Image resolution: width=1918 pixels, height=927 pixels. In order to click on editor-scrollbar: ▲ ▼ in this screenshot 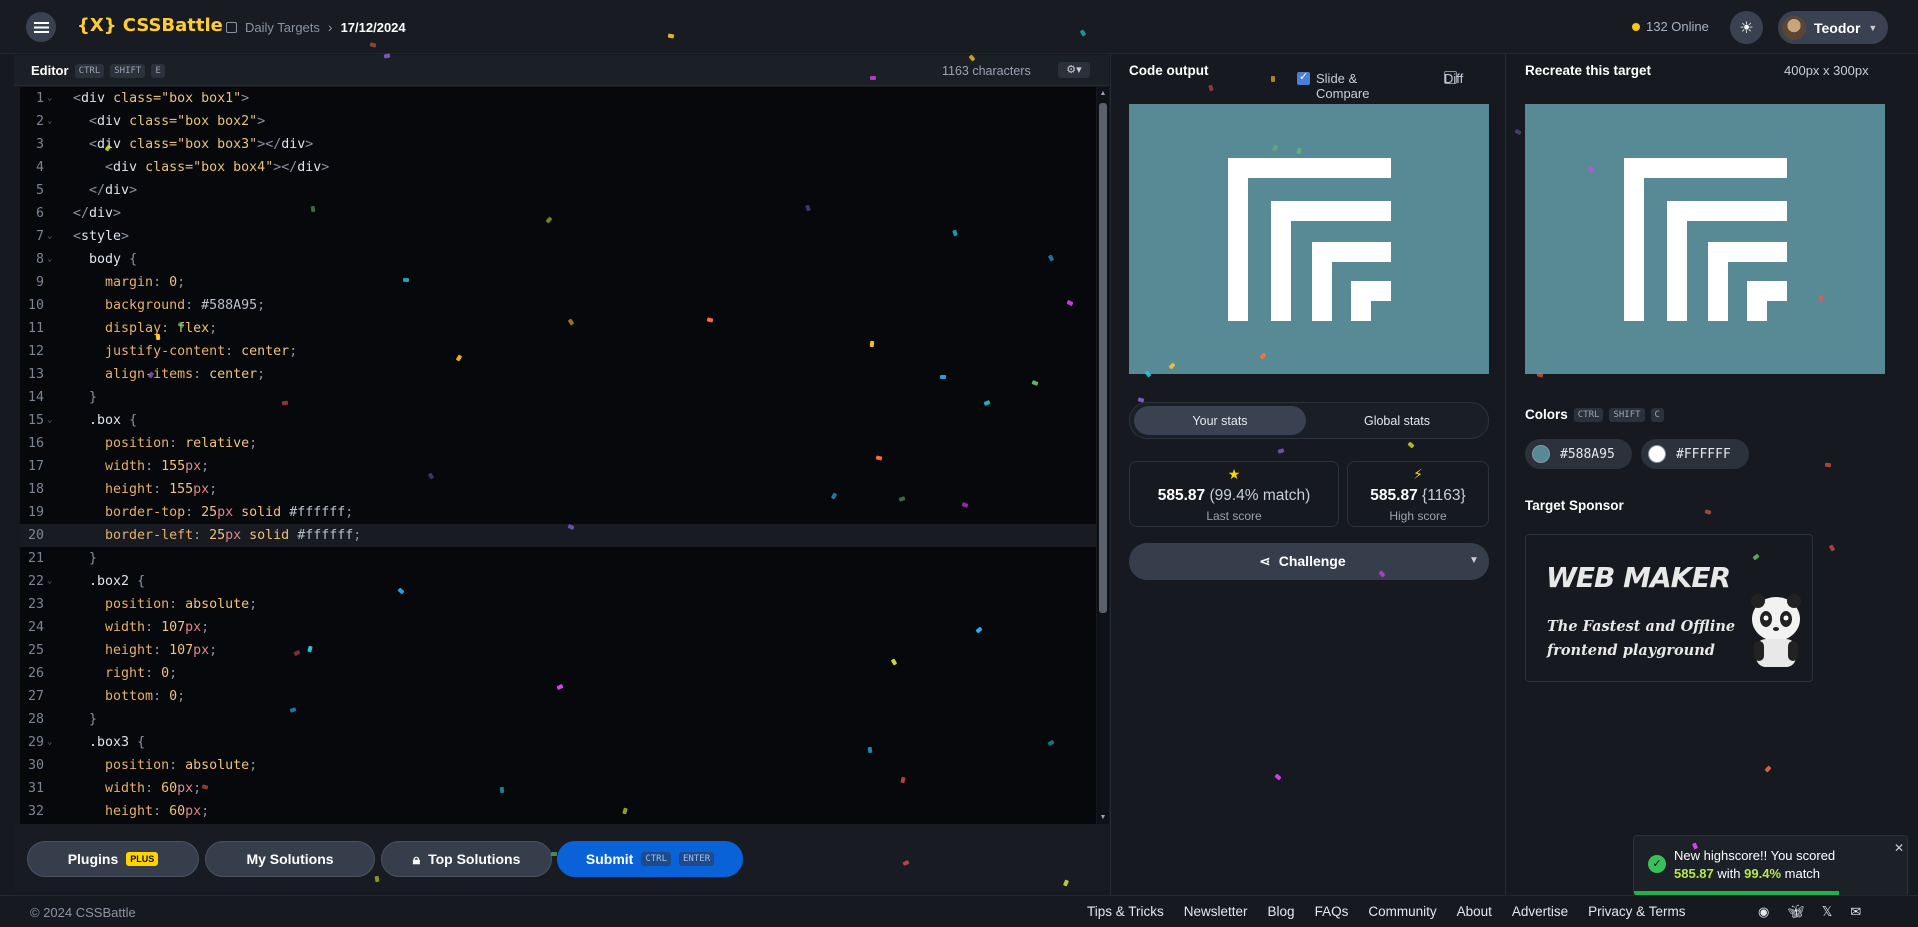, I will do `click(1103, 455)`.